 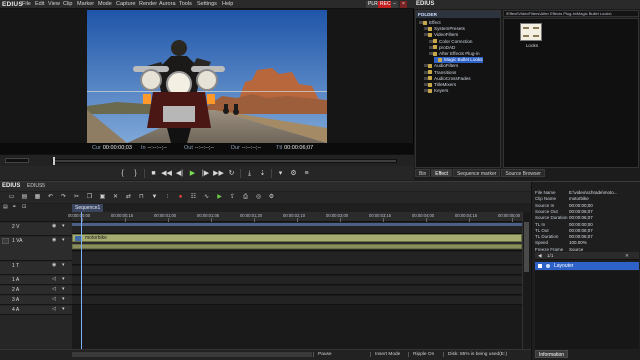 What do you see at coordinates (36, 310) in the screenshot?
I see `track-4a: 4 A ◁ ▾` at bounding box center [36, 310].